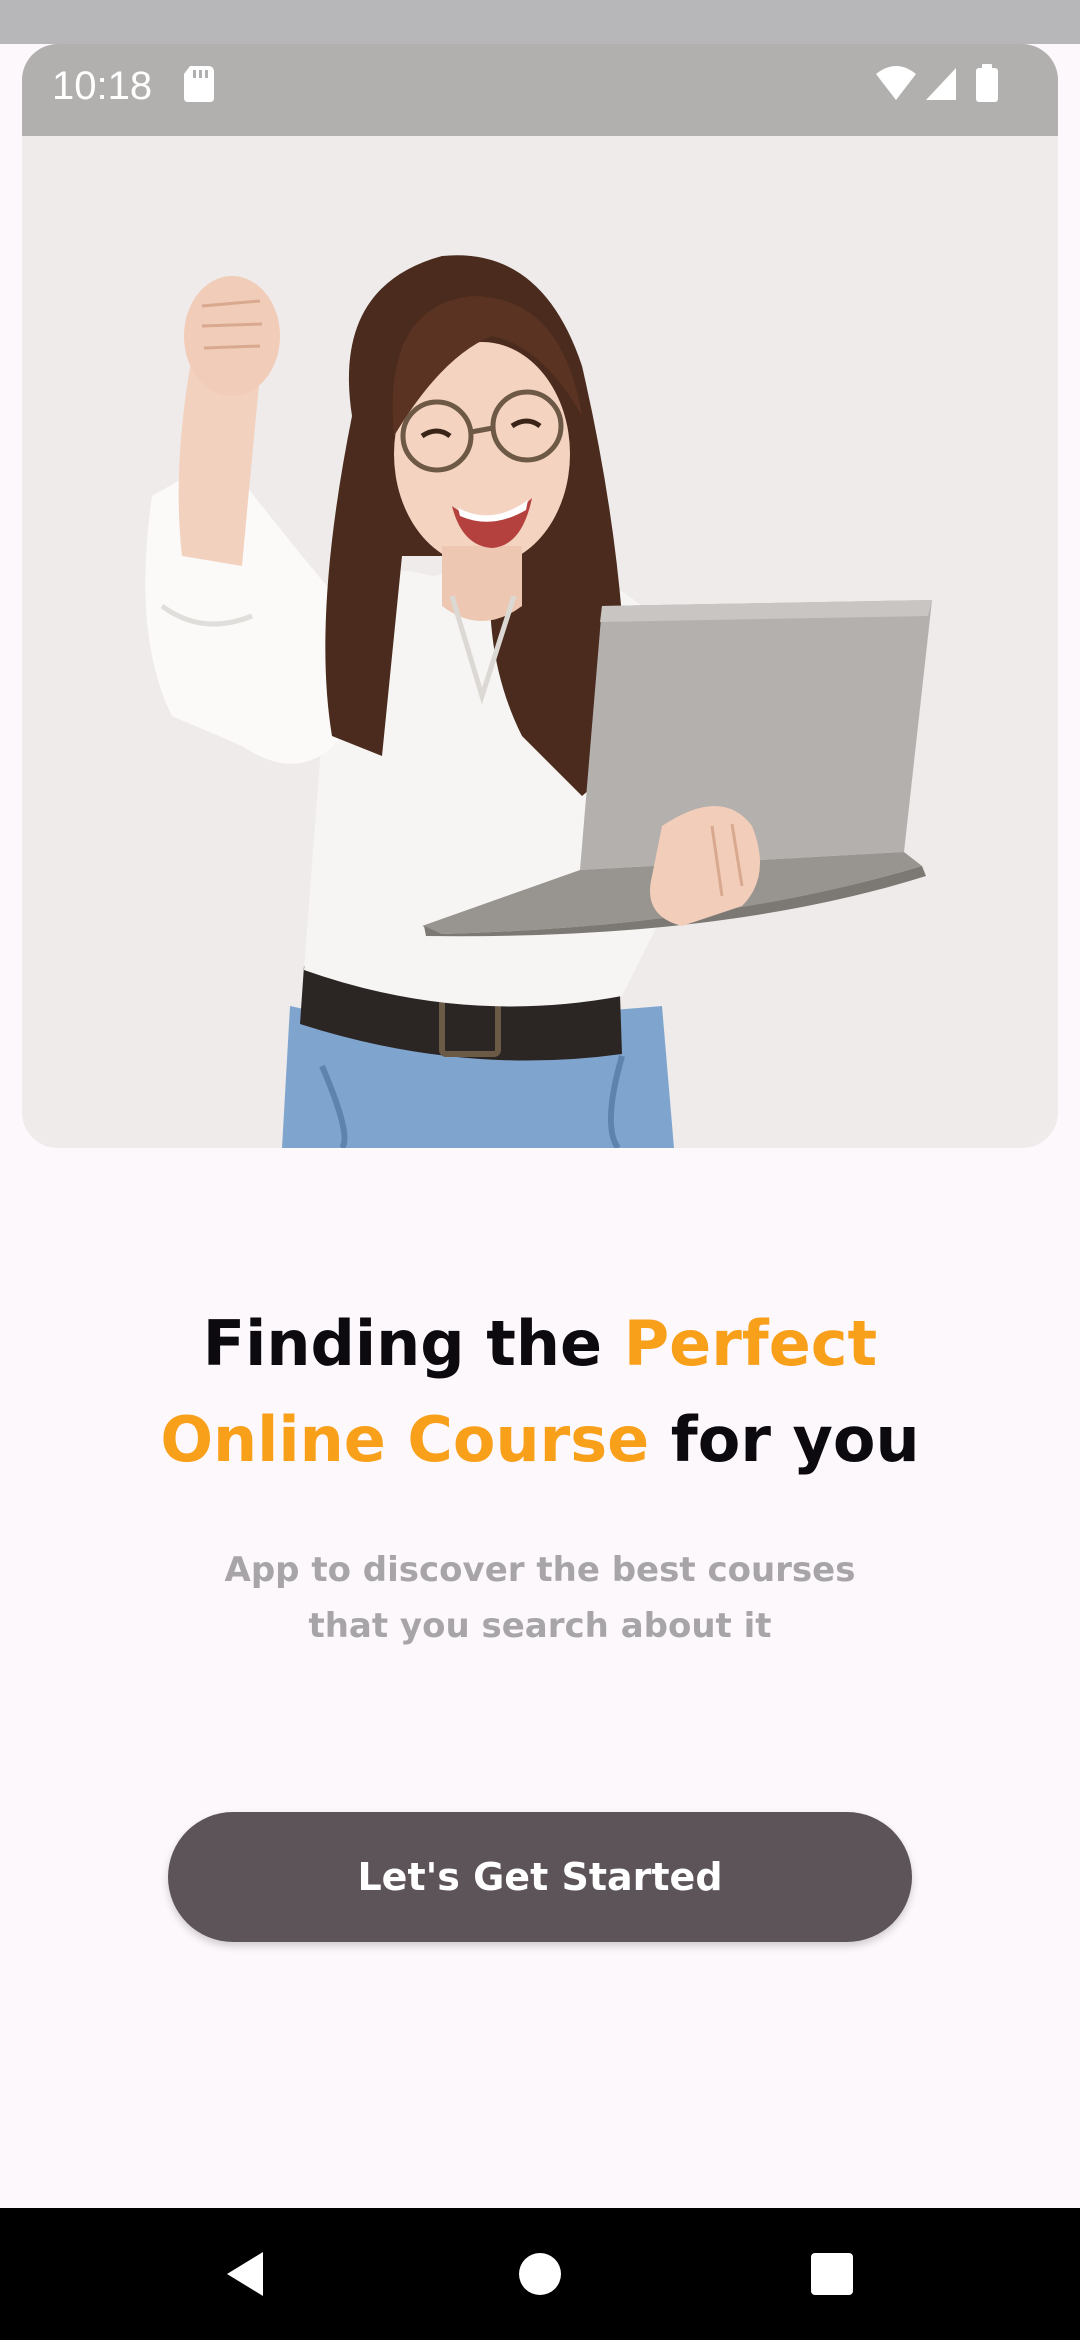 This screenshot has height=2340, width=1080. I want to click on get-started-button: Let's Get Started, so click(540, 1877).